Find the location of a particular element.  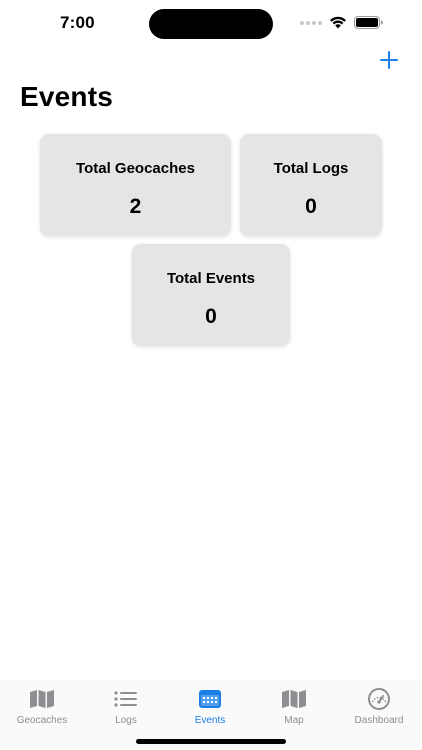

tab-dashboard: Dashboard is located at coordinates (379, 707).